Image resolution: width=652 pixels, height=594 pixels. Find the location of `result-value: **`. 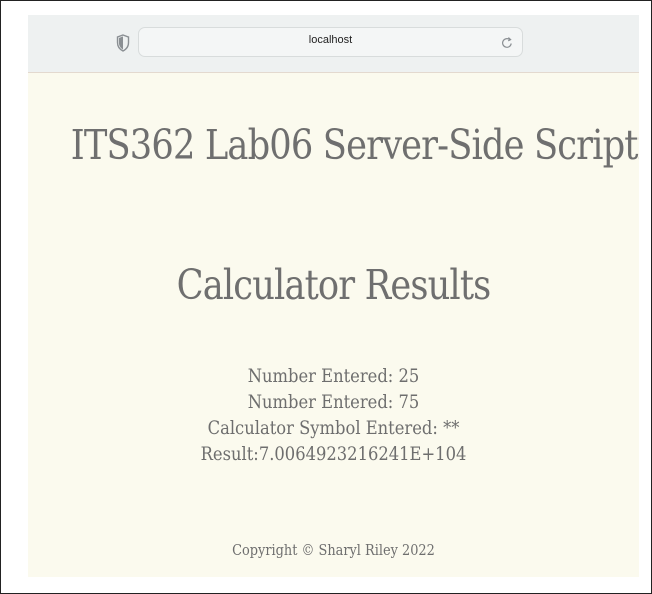

result-value: ** is located at coordinates (451, 428).